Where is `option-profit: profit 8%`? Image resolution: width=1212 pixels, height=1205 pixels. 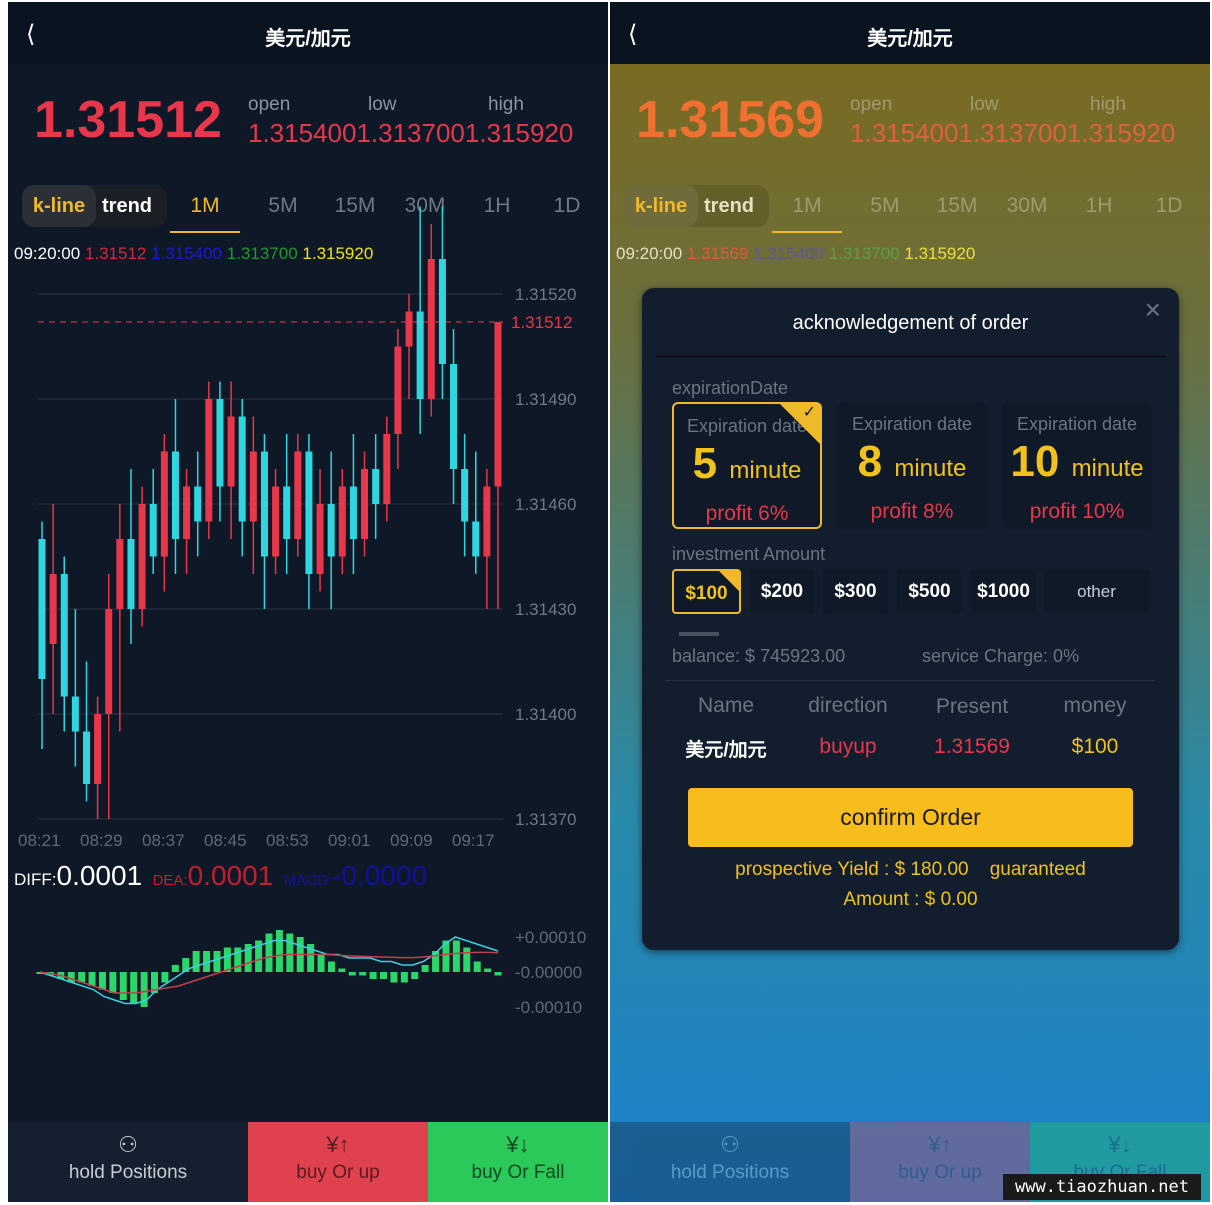
option-profit: profit 8% is located at coordinates (912, 511).